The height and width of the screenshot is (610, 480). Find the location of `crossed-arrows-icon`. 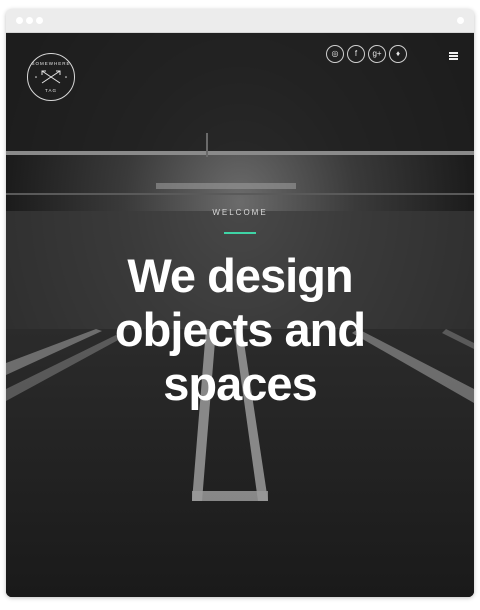

crossed-arrows-icon is located at coordinates (51, 77).